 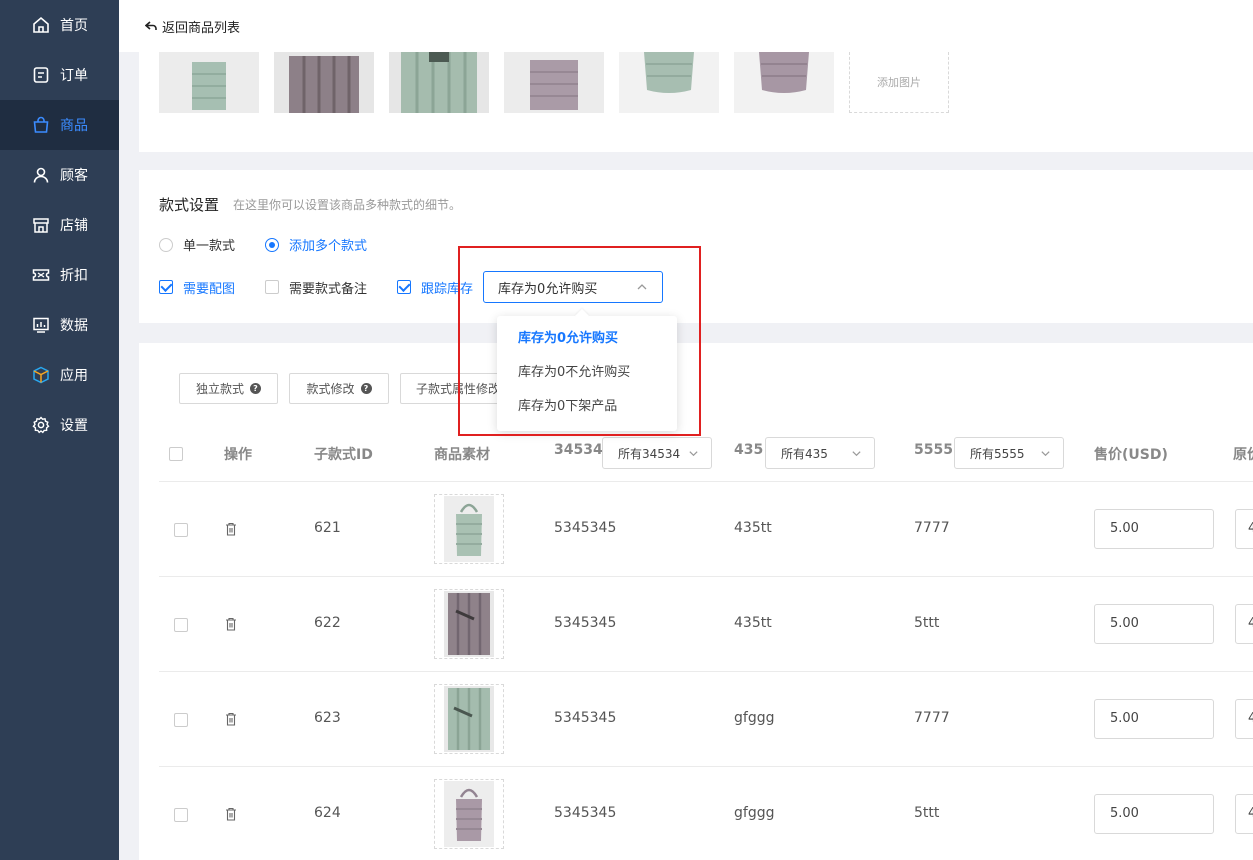 What do you see at coordinates (209, 287) in the screenshot?
I see `need-image-label: 需要配图` at bounding box center [209, 287].